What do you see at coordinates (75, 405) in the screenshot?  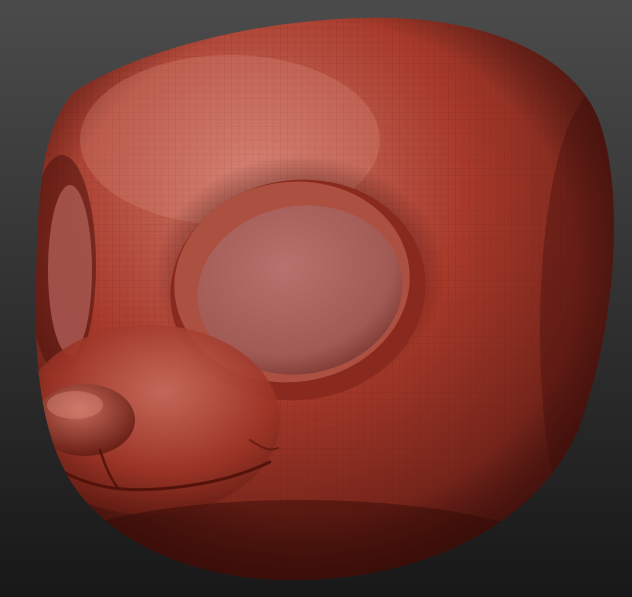 I see `nose-highlight` at bounding box center [75, 405].